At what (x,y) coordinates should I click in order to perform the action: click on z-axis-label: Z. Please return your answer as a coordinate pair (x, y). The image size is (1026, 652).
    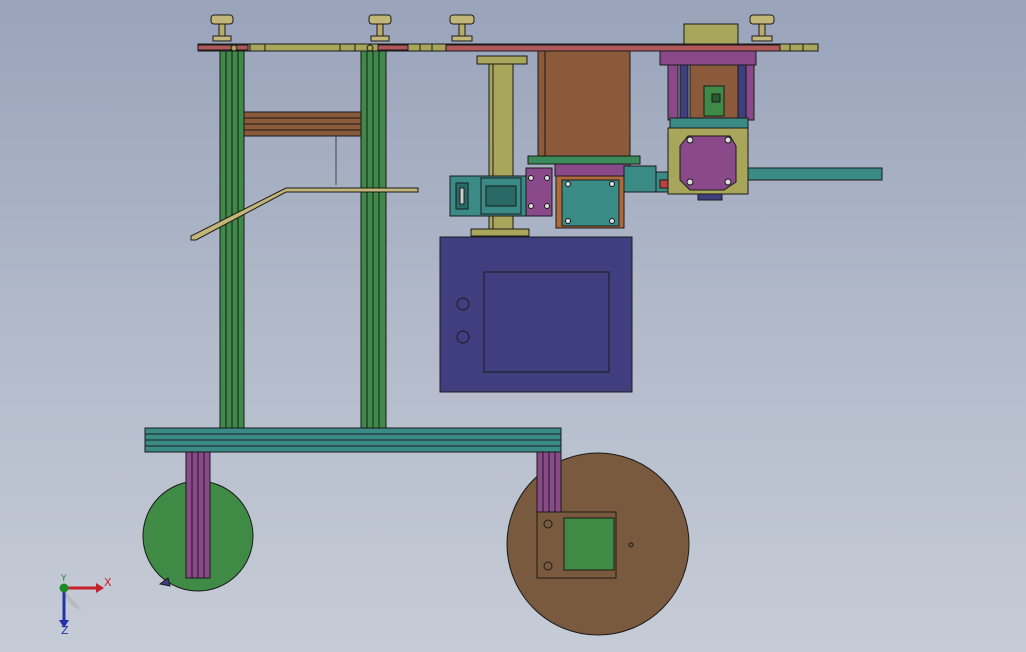
    Looking at the image, I should click on (65, 630).